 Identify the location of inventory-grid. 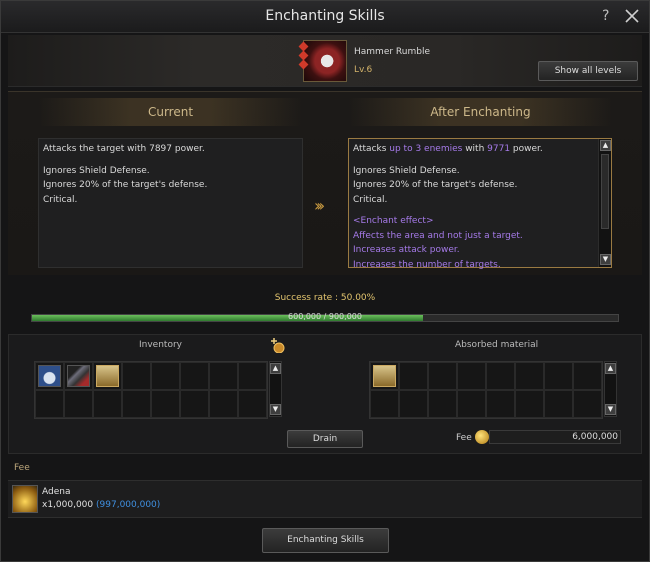
(151, 390).